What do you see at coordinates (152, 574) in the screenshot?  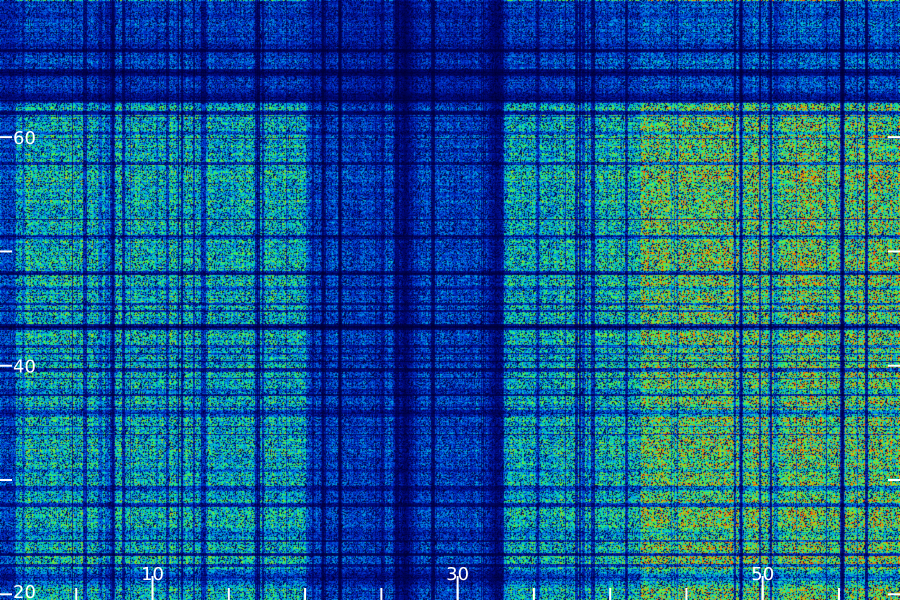 I see `x-tick-label: 10` at bounding box center [152, 574].